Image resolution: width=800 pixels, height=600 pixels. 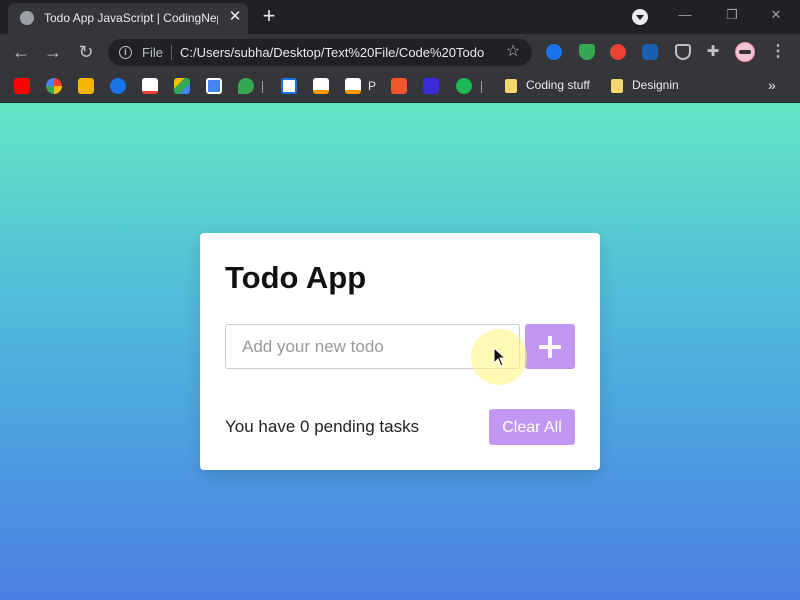 I want to click on maps-bookmark-icon, so click(x=246, y=86).